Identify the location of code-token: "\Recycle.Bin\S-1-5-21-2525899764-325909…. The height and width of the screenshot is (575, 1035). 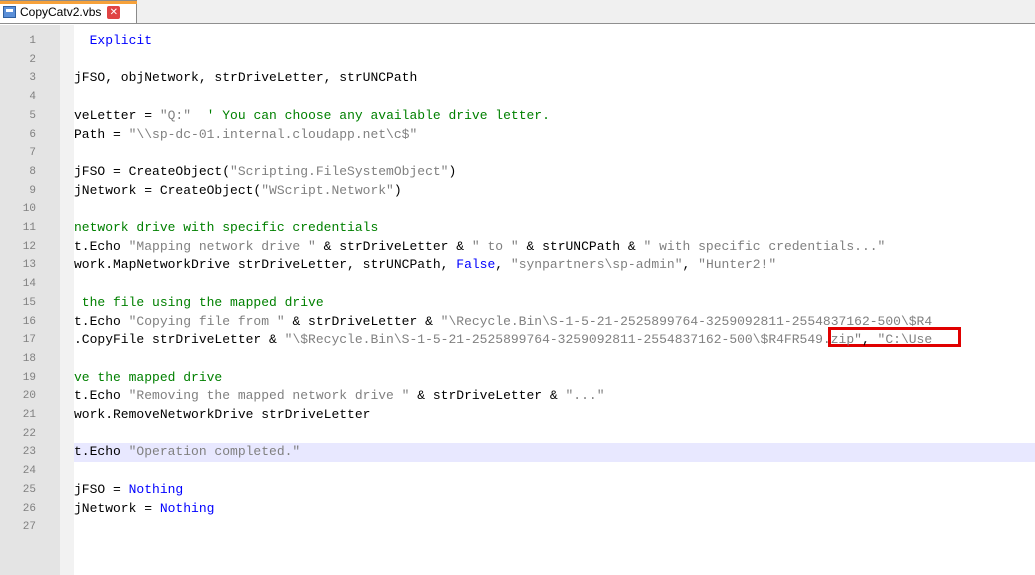
(686, 321).